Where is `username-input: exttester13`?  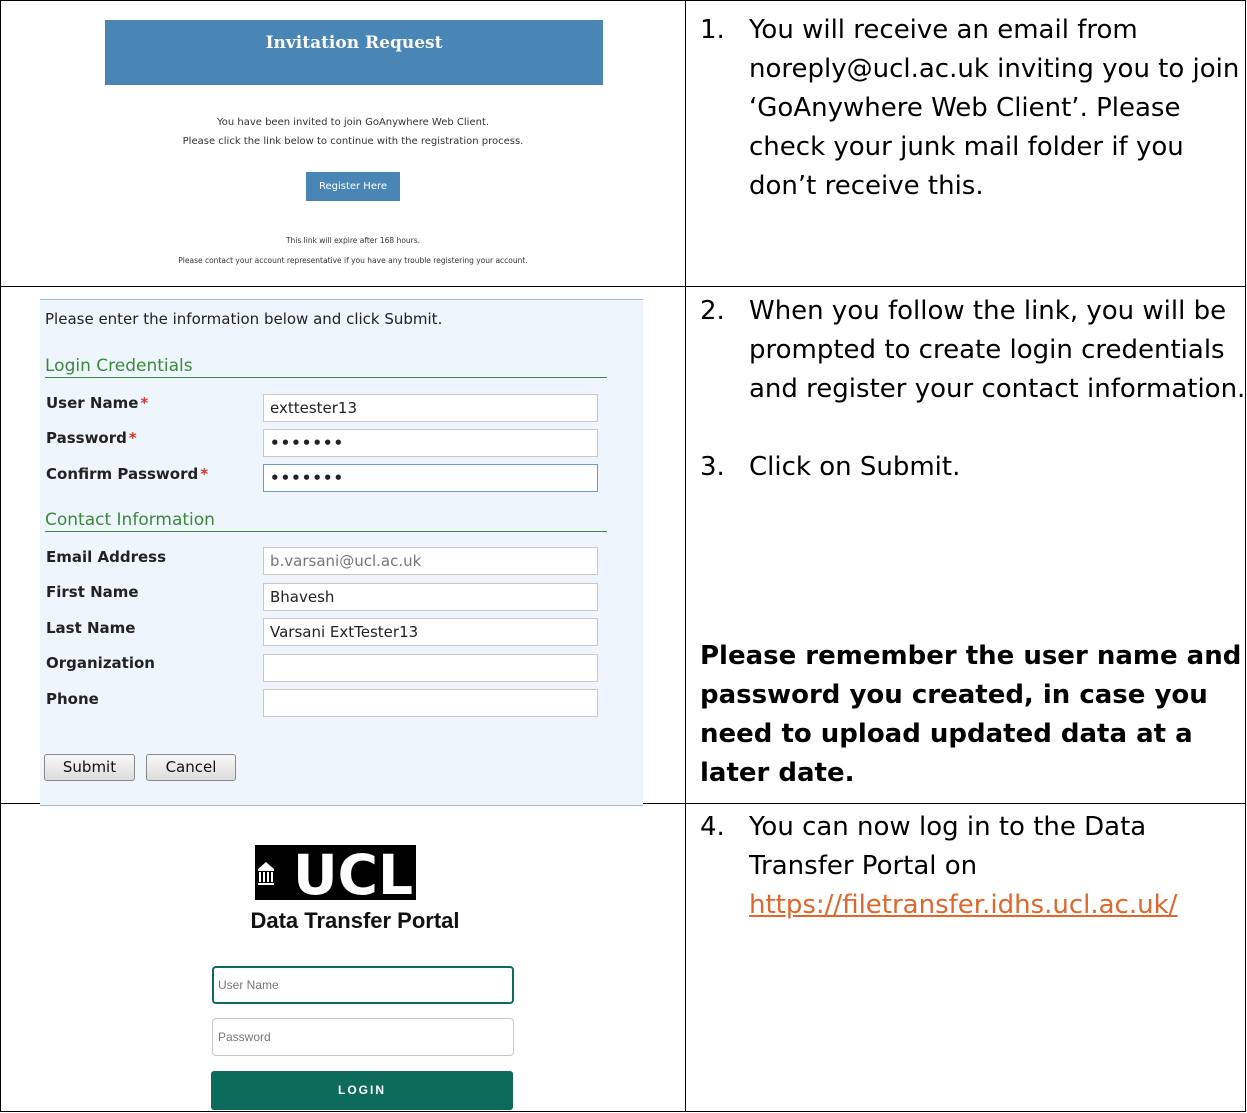 username-input: exttester13 is located at coordinates (430, 408).